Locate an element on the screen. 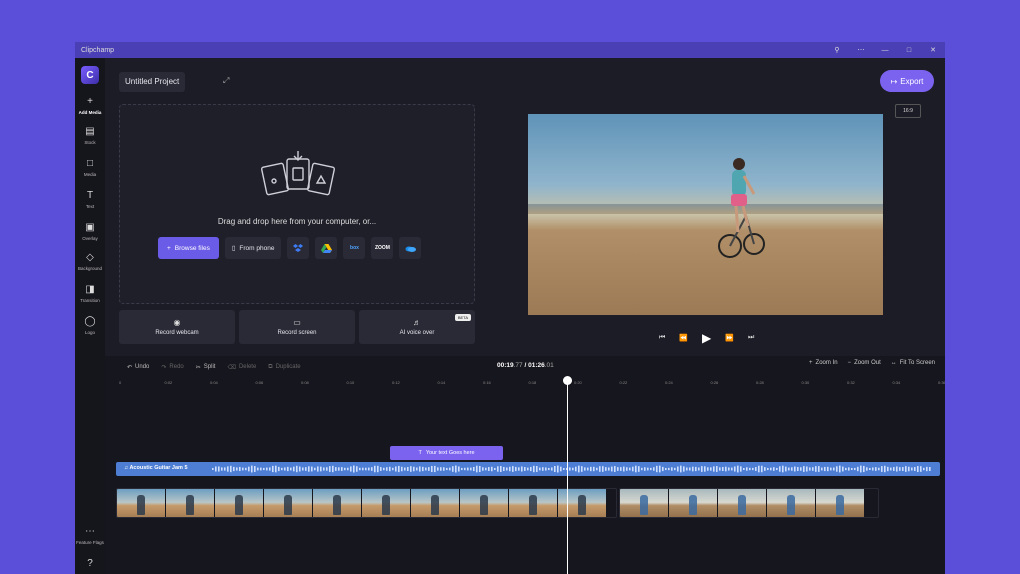 Image resolution: width=1020 pixels, height=574 pixels. sidebar-item-help: ? is located at coordinates (90, 564).